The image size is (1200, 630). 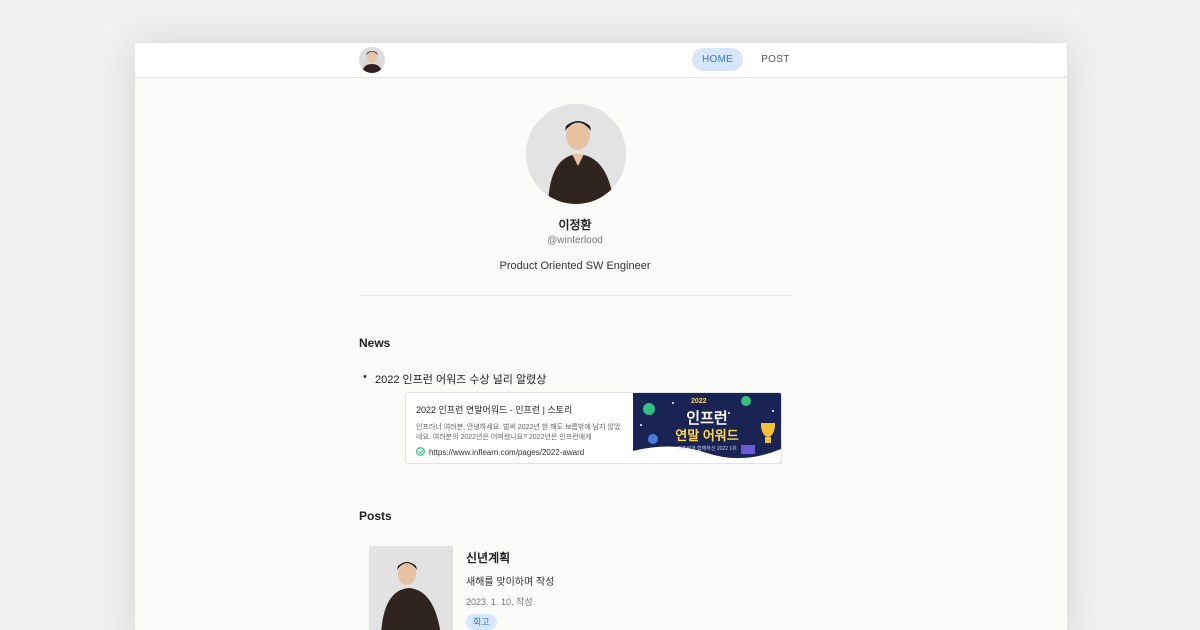 What do you see at coordinates (746, 59) in the screenshot?
I see `main-nav: HOME POST` at bounding box center [746, 59].